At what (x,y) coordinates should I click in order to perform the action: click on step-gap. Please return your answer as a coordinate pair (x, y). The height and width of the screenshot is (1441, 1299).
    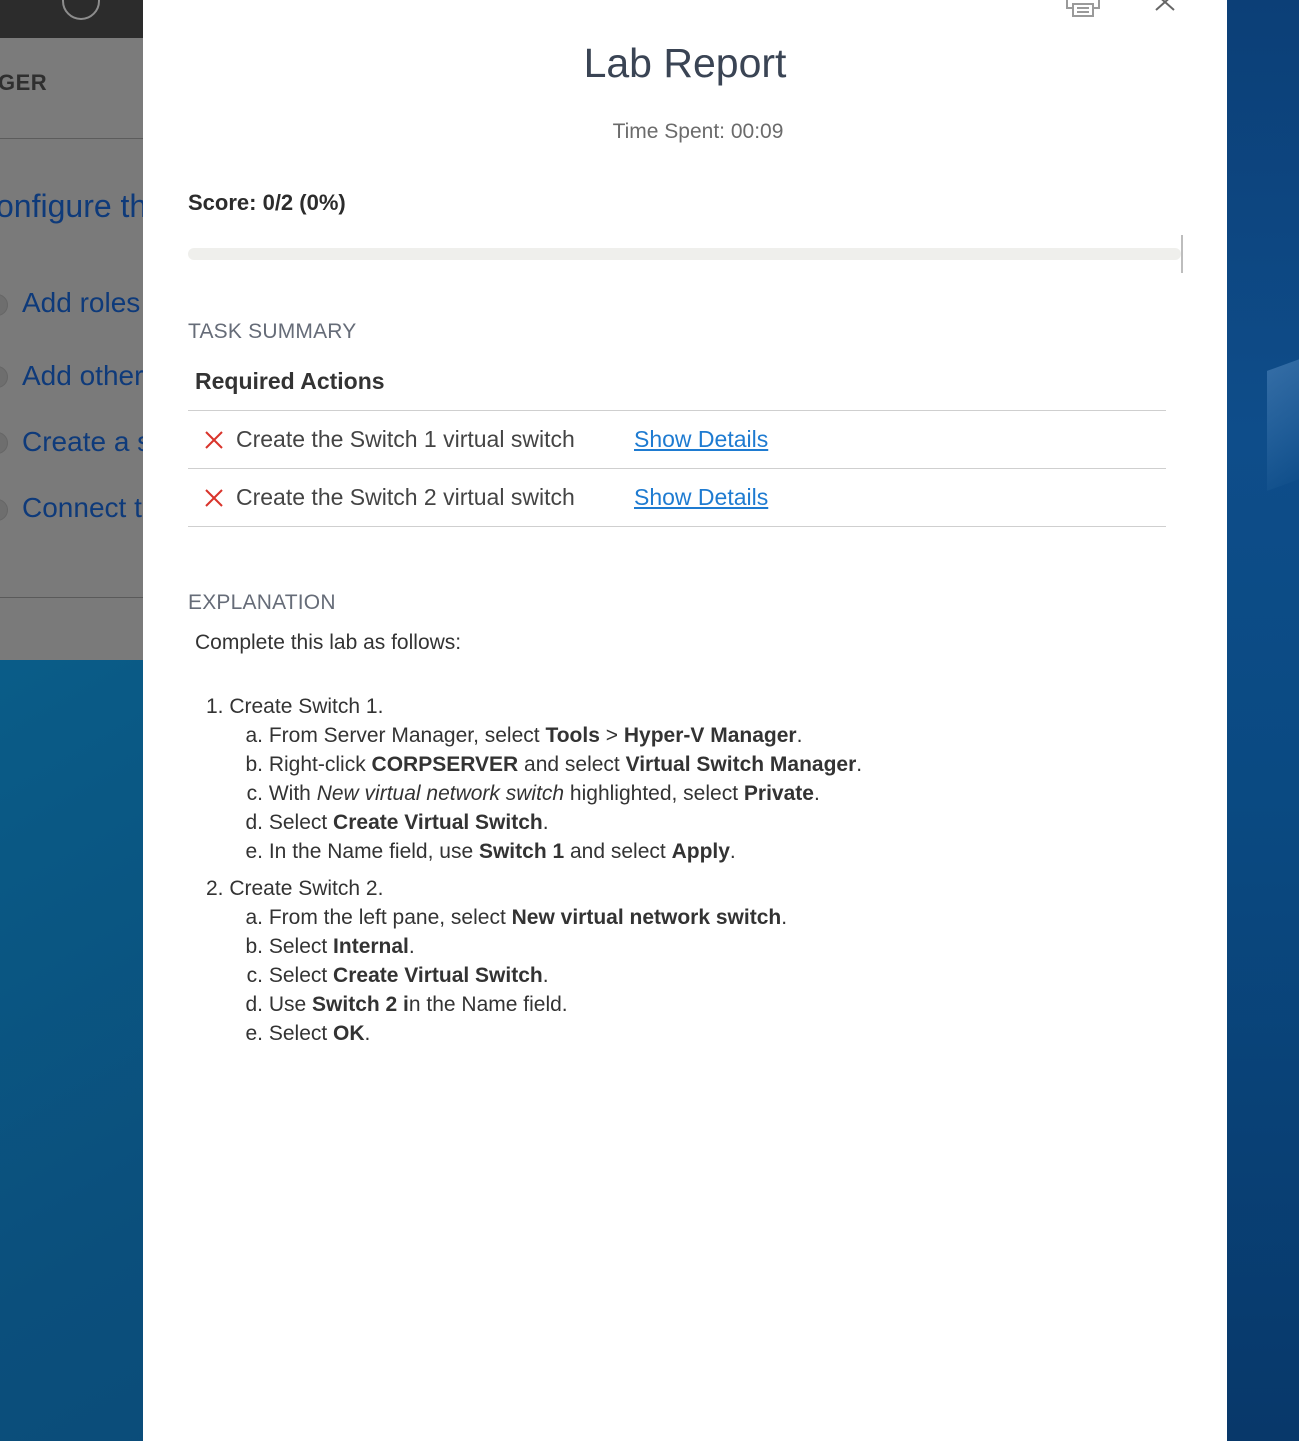
    Looking at the image, I should click on (534, 870).